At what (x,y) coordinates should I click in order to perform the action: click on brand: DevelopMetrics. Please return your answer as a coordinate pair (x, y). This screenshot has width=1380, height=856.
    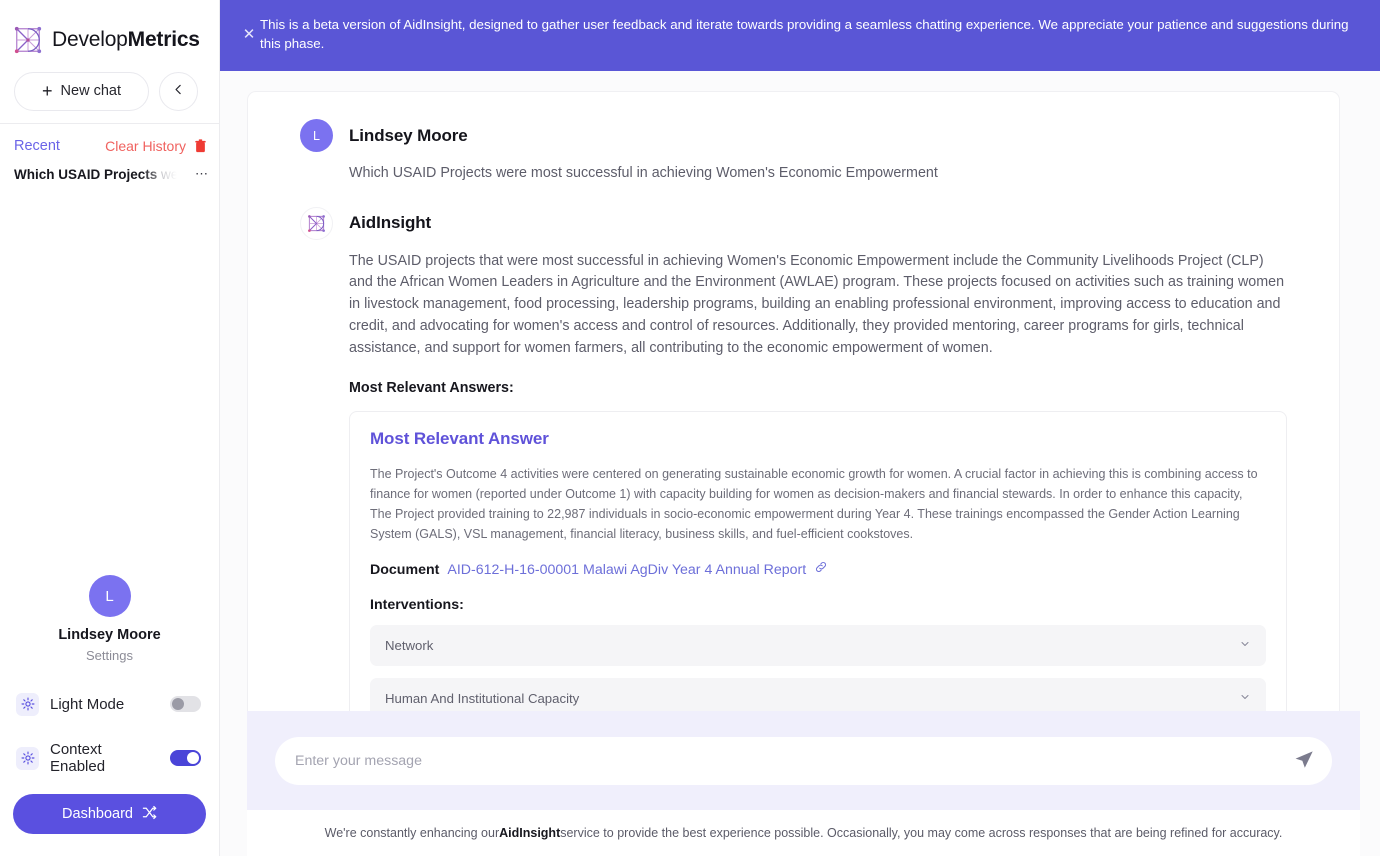
    Looking at the image, I should click on (109, 31).